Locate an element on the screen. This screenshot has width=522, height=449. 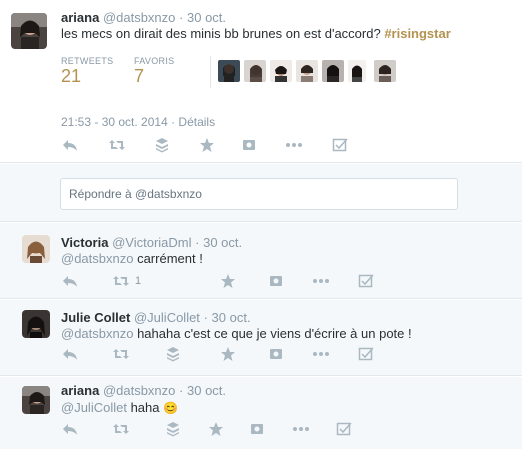
author-handle: @JuliCollet is located at coordinates (167, 317).